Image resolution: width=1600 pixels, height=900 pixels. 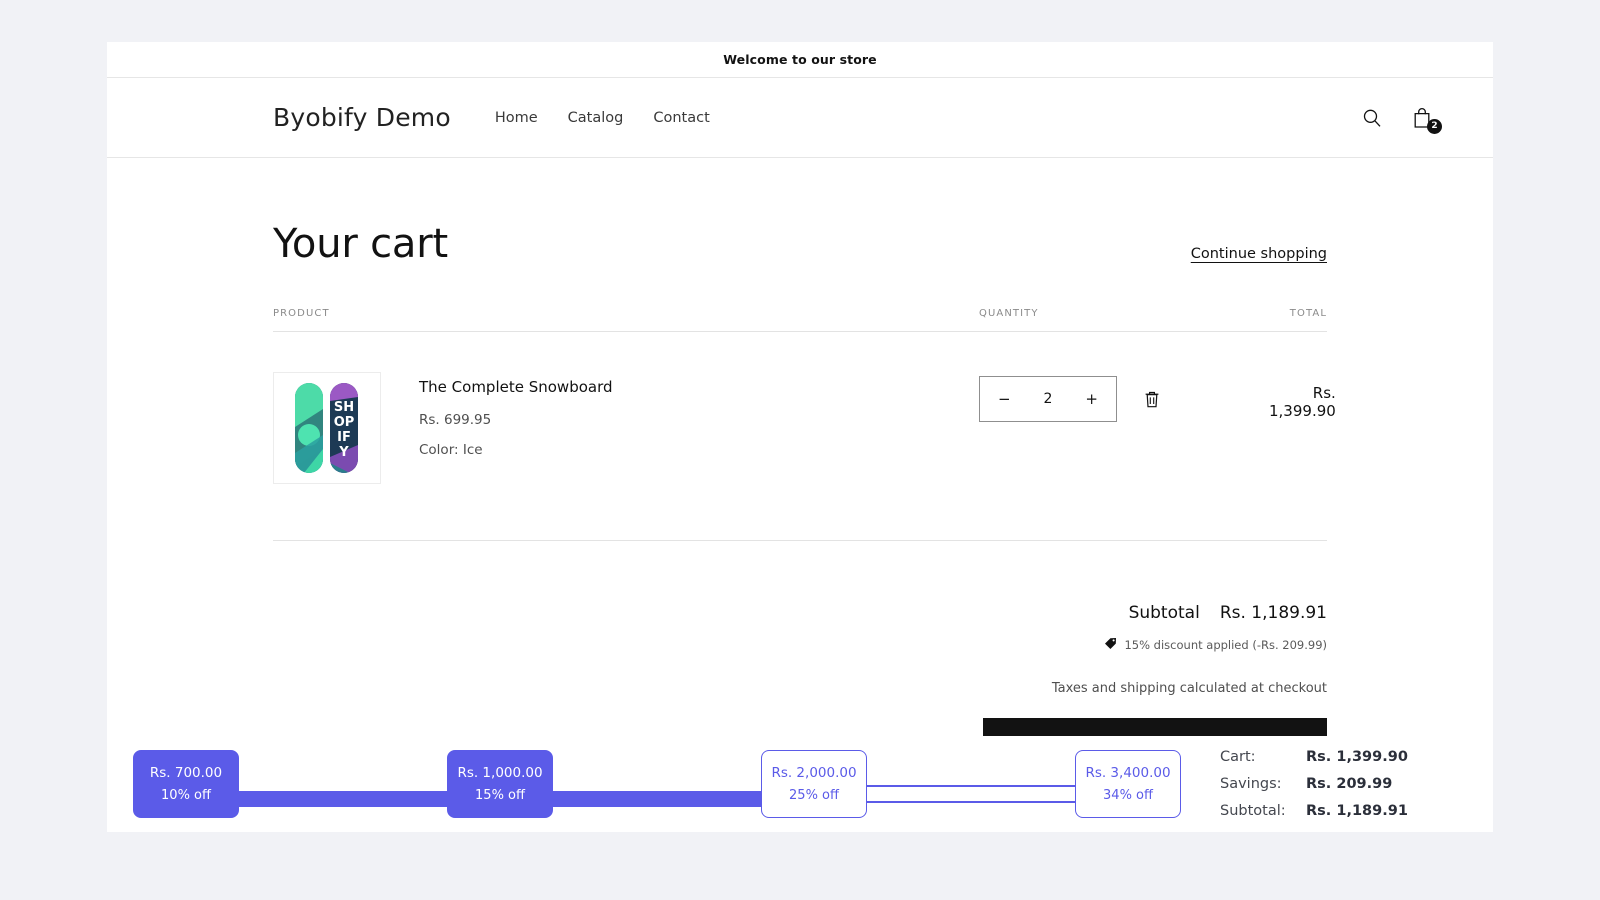 What do you see at coordinates (500, 773) in the screenshot?
I see `tier-amount: Rs. 1,000.00` at bounding box center [500, 773].